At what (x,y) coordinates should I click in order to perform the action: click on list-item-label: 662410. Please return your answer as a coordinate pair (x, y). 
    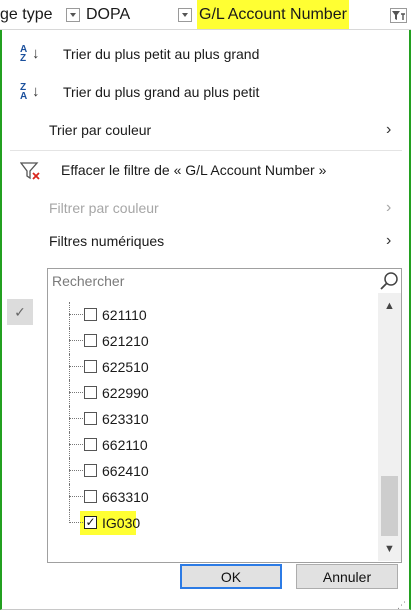
    Looking at the image, I should click on (125, 471).